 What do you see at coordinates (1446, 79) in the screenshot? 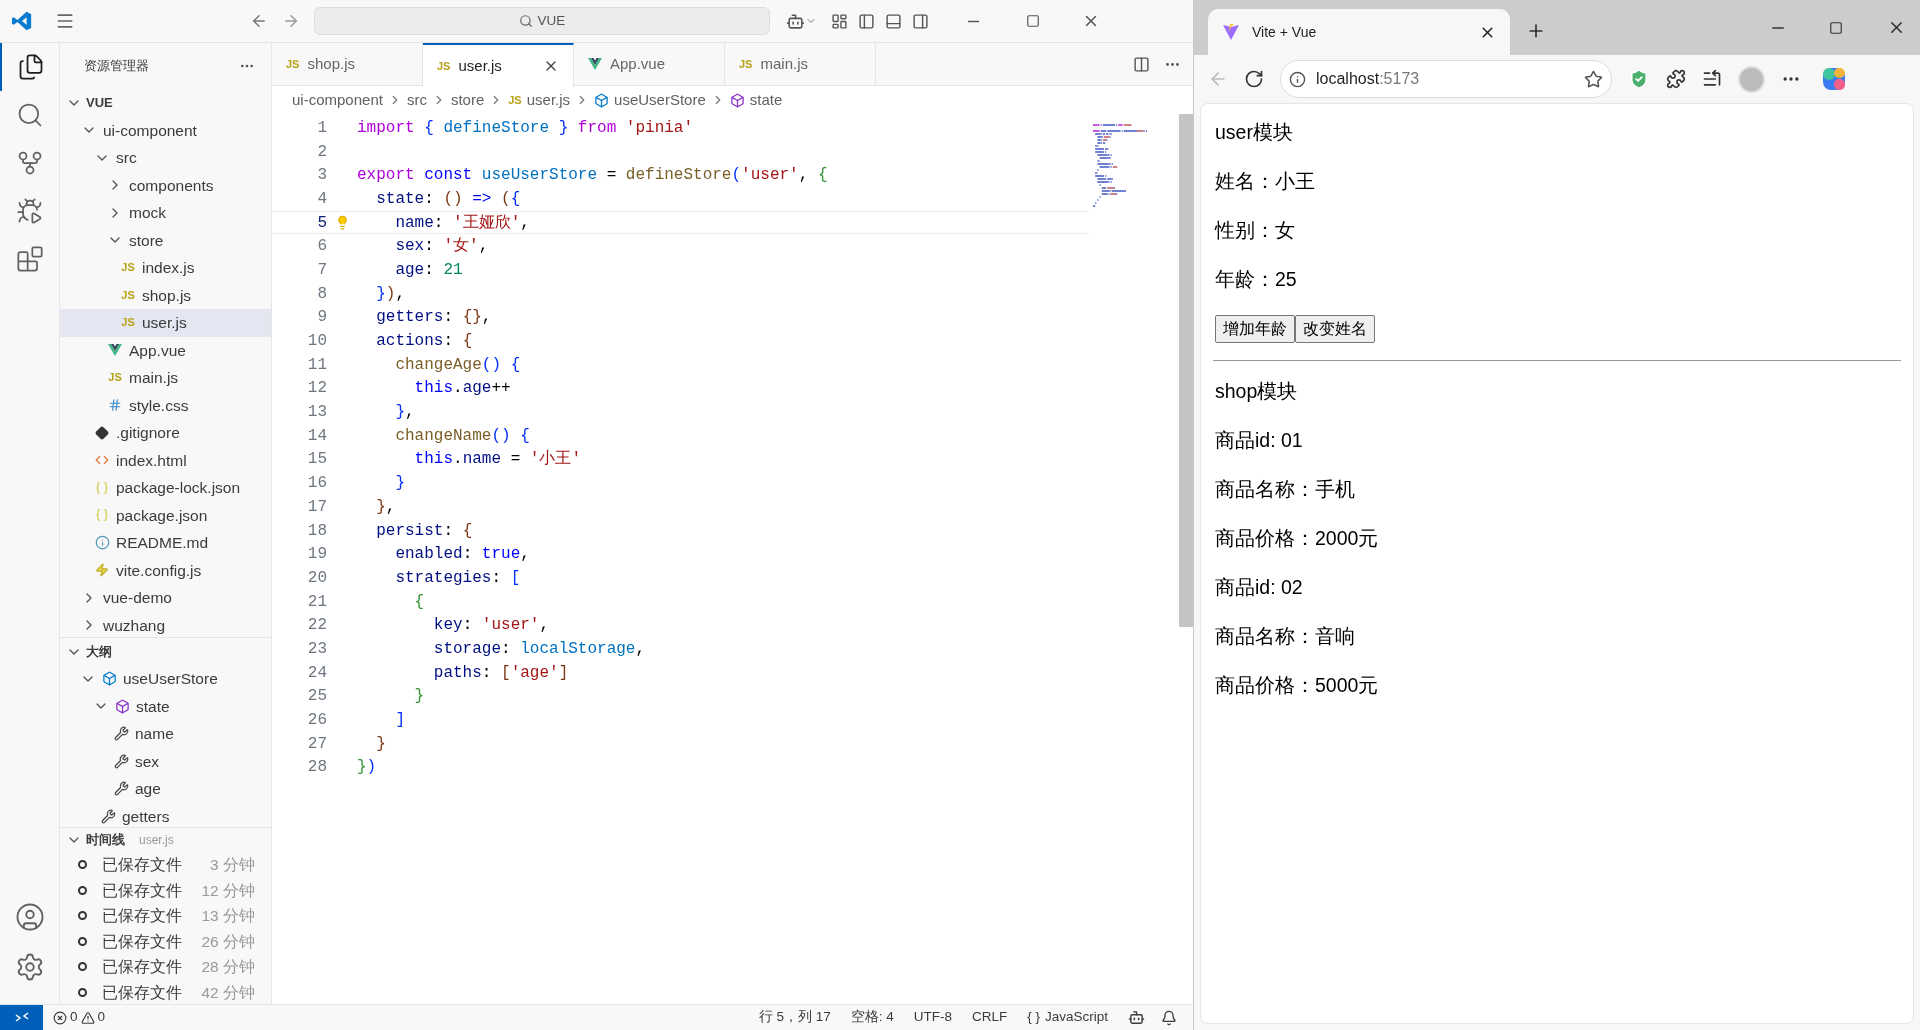
I see `address-bar: localhost:5173` at bounding box center [1446, 79].